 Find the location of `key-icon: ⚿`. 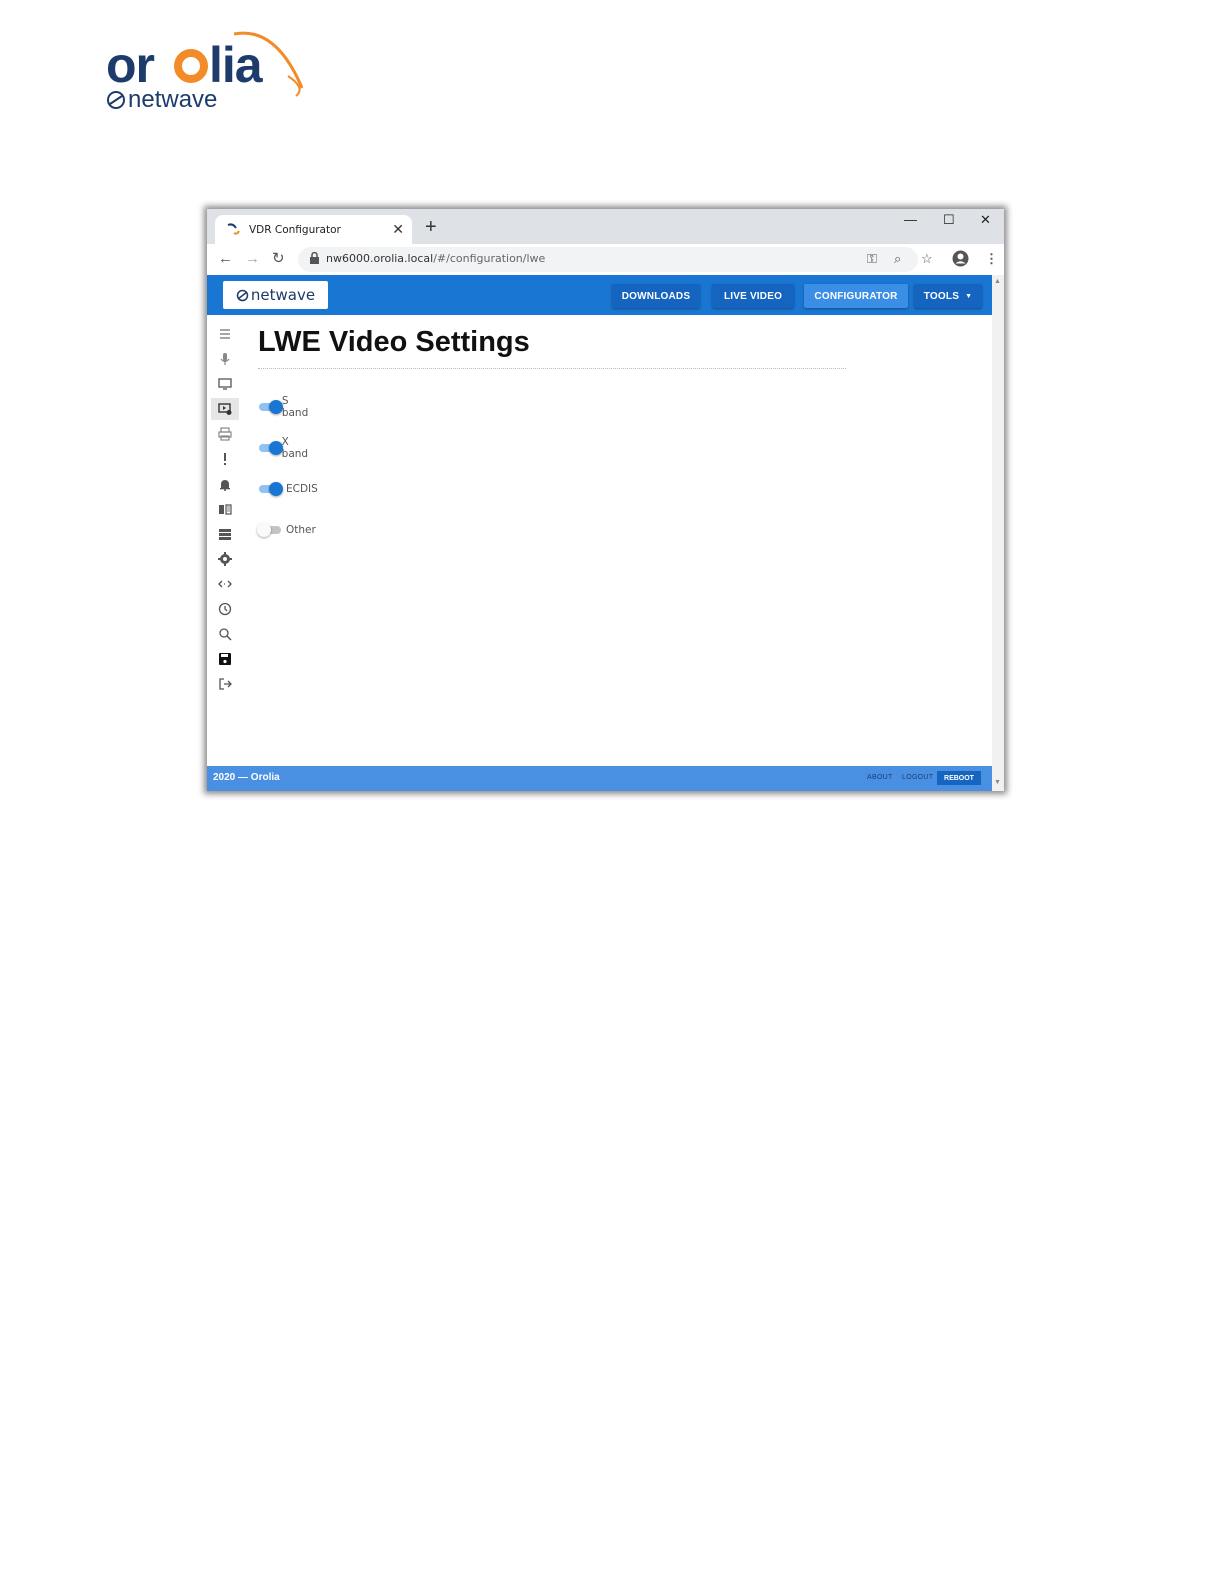

key-icon: ⚿ is located at coordinates (872, 258).